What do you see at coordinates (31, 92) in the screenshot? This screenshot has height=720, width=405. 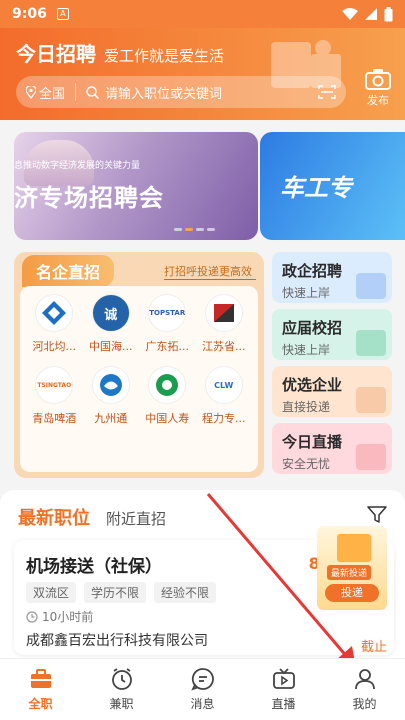 I see `location-pin-icon` at bounding box center [31, 92].